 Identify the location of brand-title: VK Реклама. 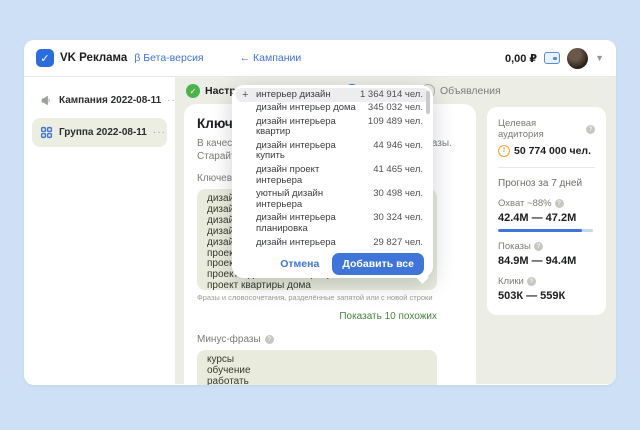
(94, 58).